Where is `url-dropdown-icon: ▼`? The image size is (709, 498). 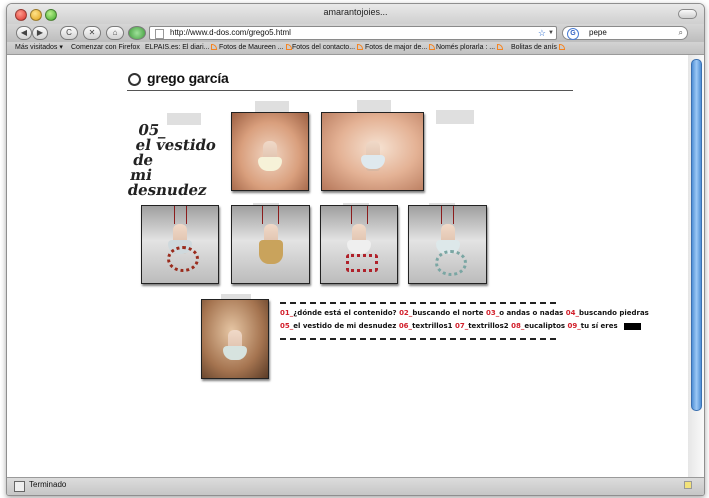 url-dropdown-icon: ▼ is located at coordinates (551, 33).